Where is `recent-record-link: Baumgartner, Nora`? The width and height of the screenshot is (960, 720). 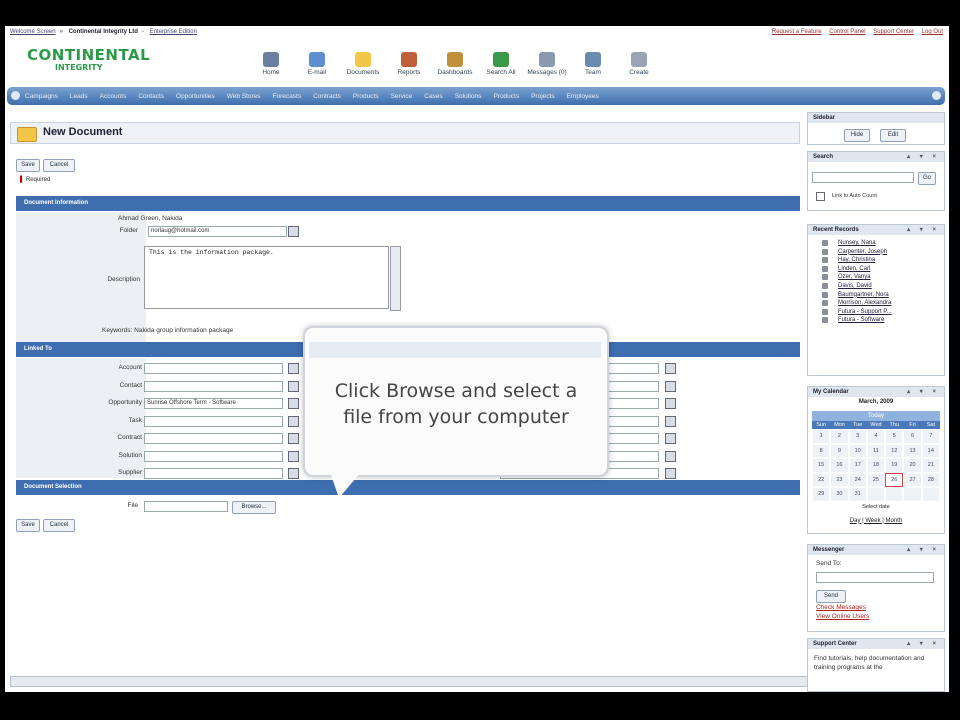 recent-record-link: Baumgartner, Nora is located at coordinates (876, 295).